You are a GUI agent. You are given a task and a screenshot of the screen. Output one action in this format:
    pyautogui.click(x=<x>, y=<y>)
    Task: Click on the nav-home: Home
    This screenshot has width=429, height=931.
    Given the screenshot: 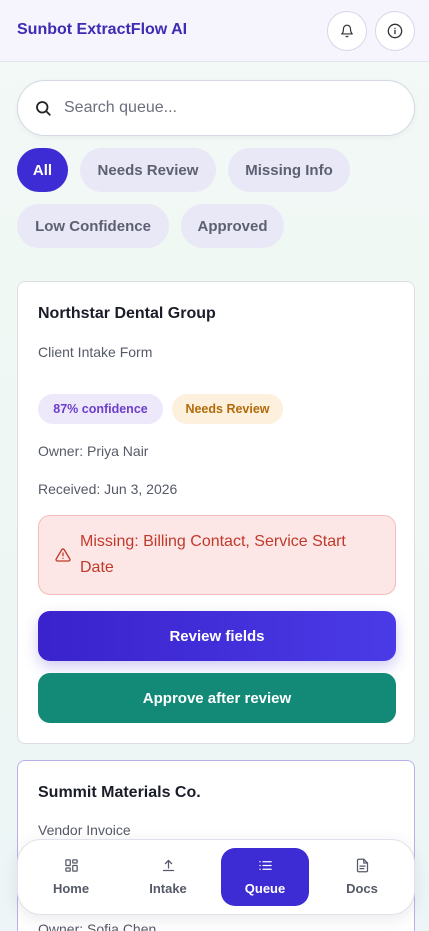 What is the action you would take?
    pyautogui.click(x=71, y=877)
    